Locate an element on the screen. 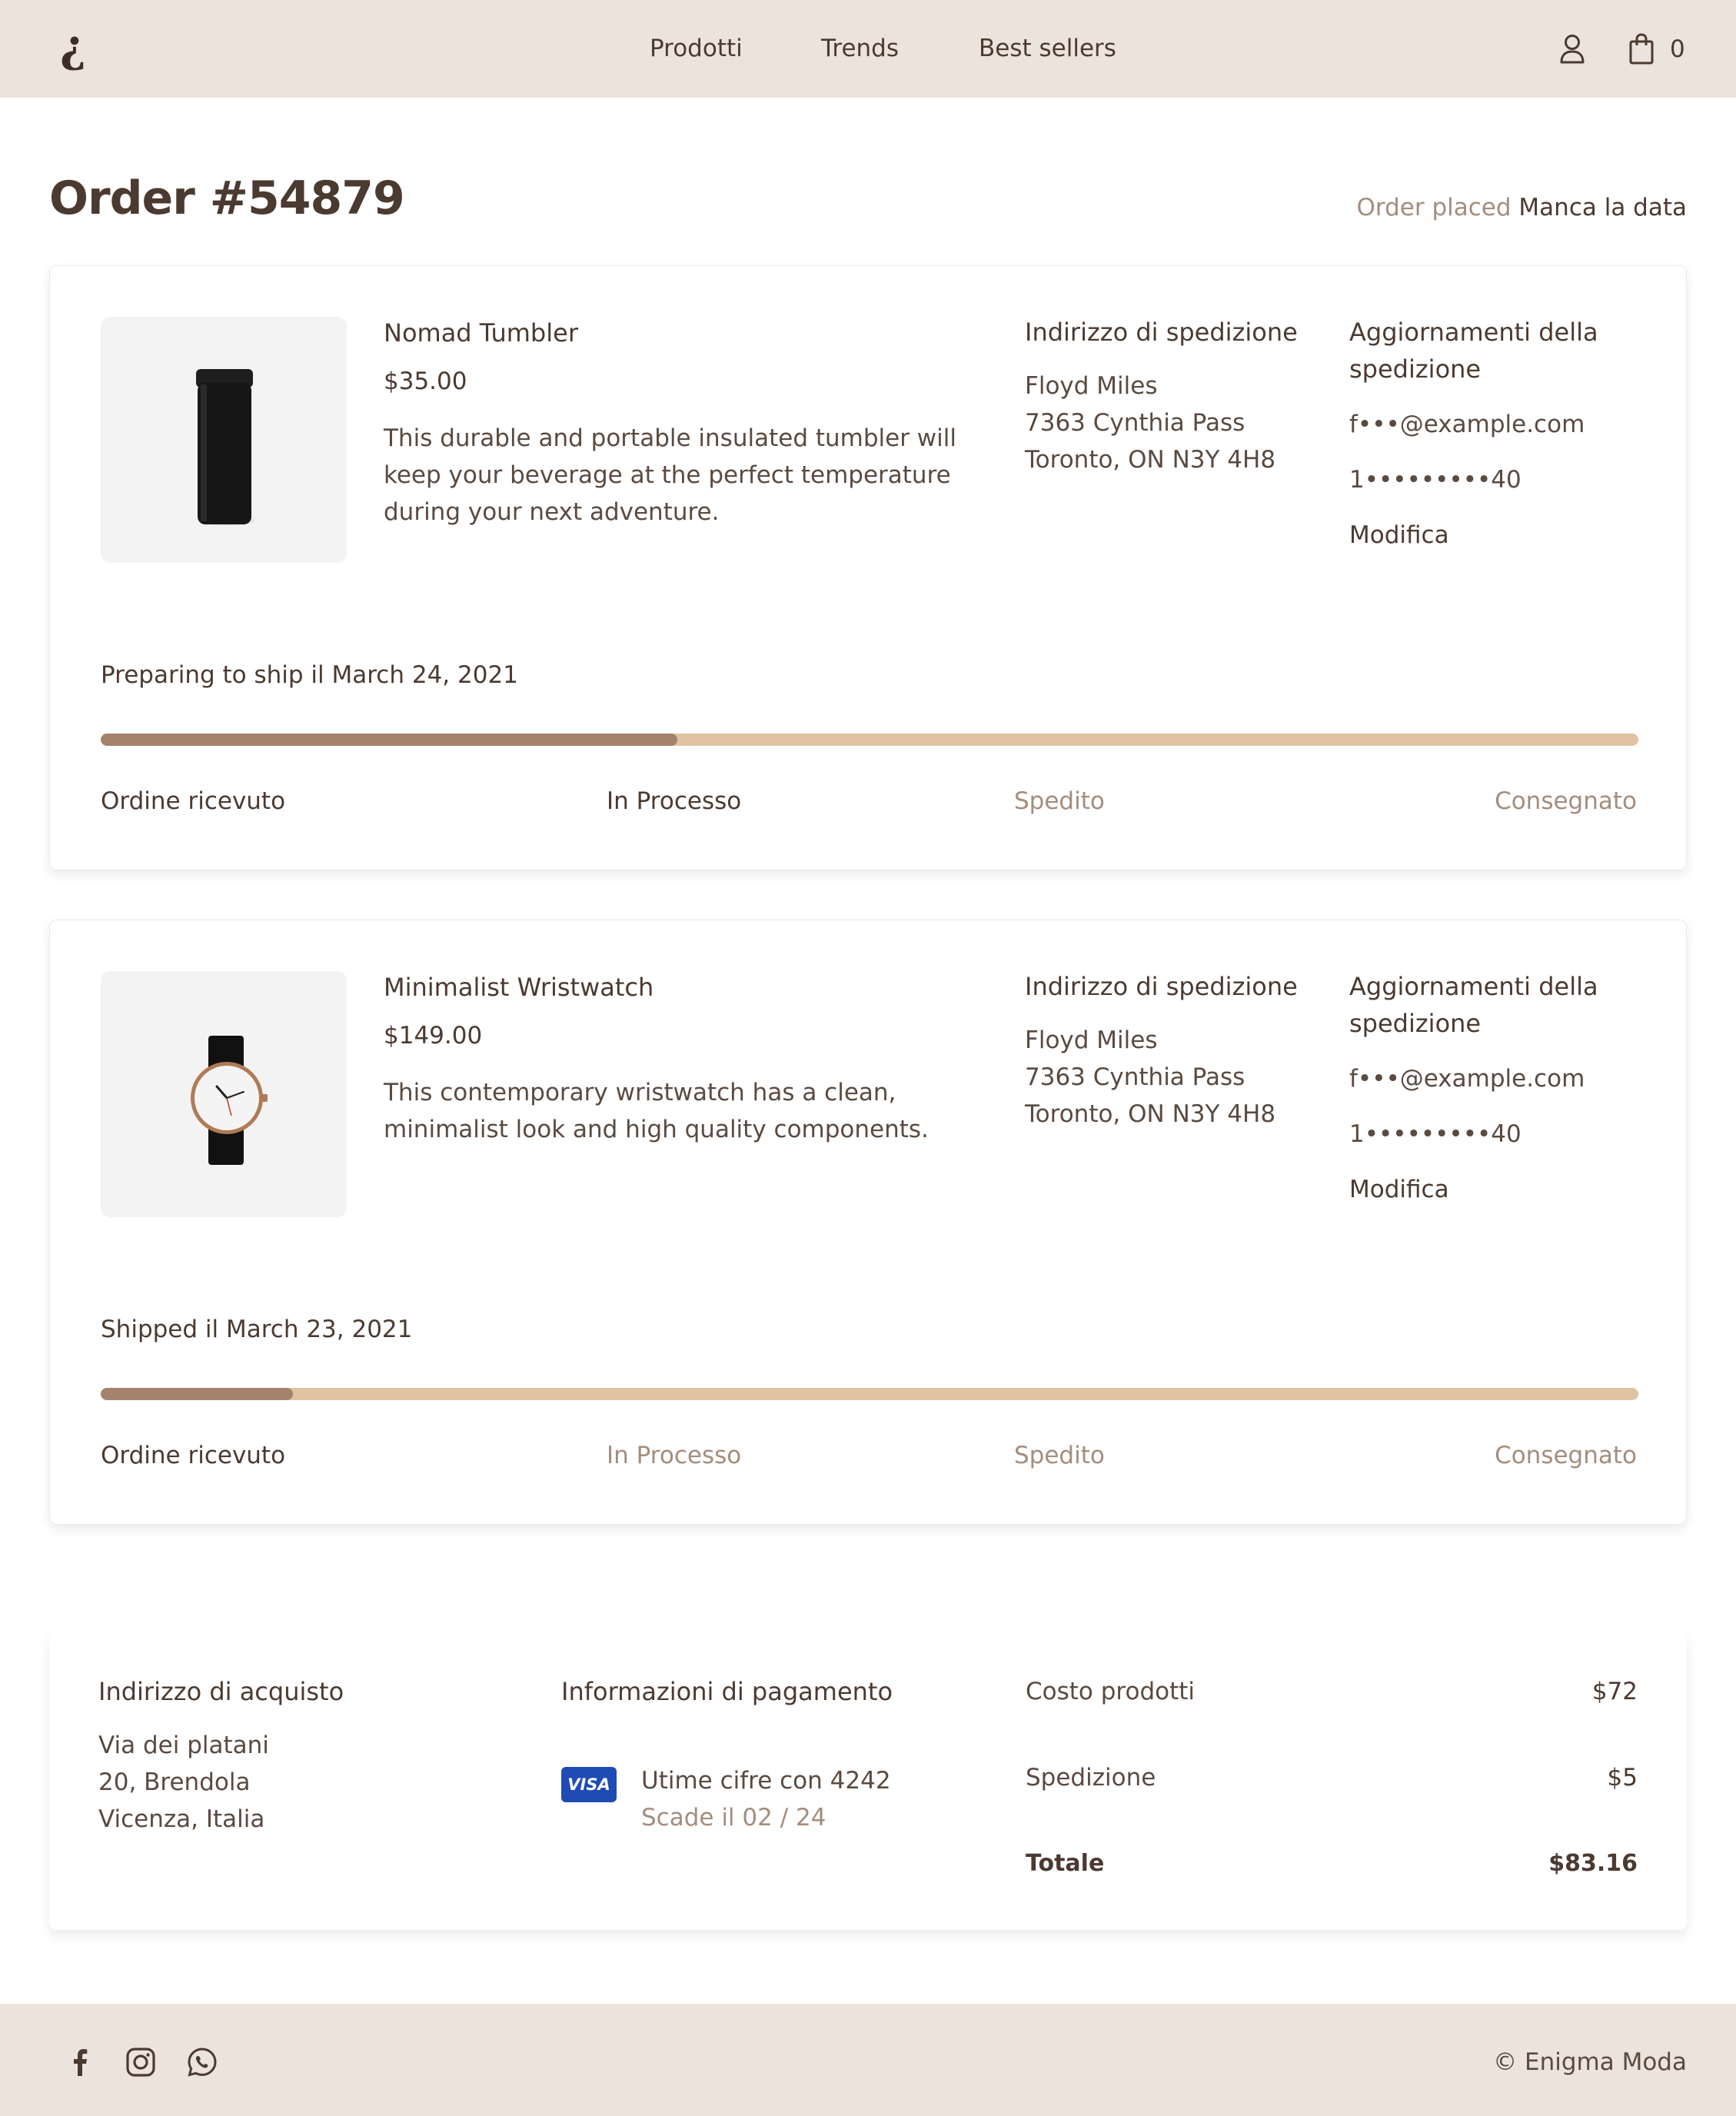 This screenshot has height=2116, width=1736. order-placed: Order placed Manca la data is located at coordinates (1522, 207).